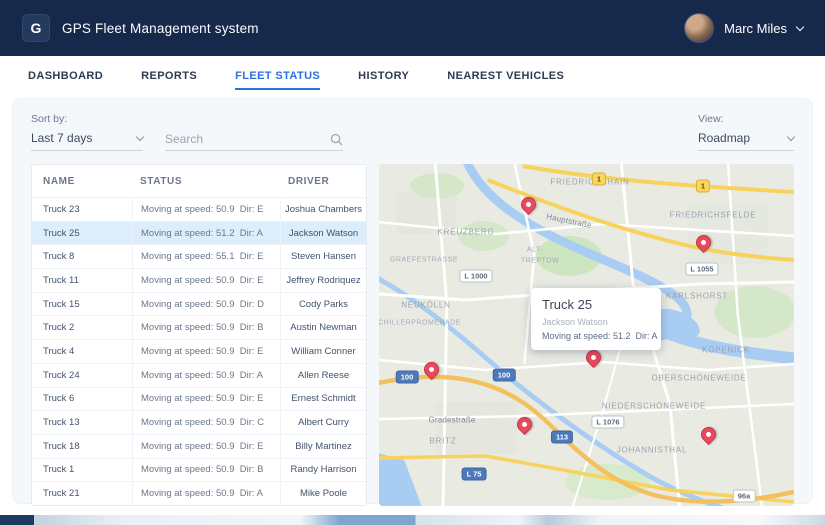  What do you see at coordinates (699, 378) in the screenshot?
I see `map-label: OBERSCHÖNEWEIDE` at bounding box center [699, 378].